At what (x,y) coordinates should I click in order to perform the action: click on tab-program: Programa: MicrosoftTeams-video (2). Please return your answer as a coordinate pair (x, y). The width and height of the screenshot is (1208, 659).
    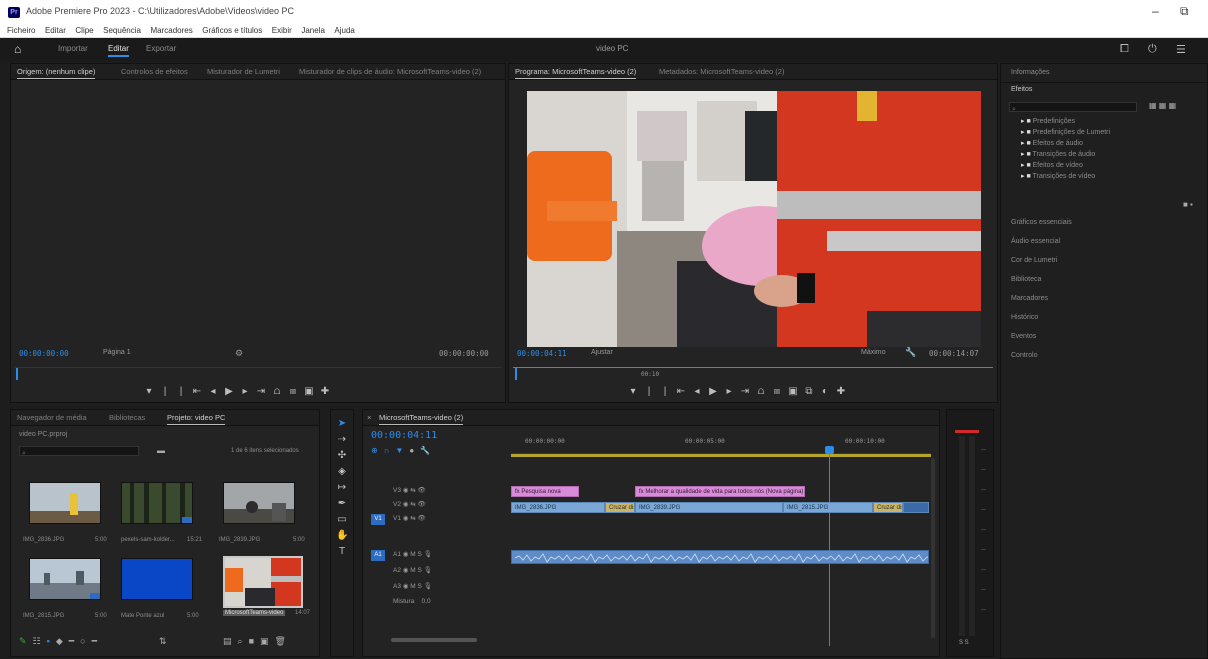
    Looking at the image, I should click on (576, 73).